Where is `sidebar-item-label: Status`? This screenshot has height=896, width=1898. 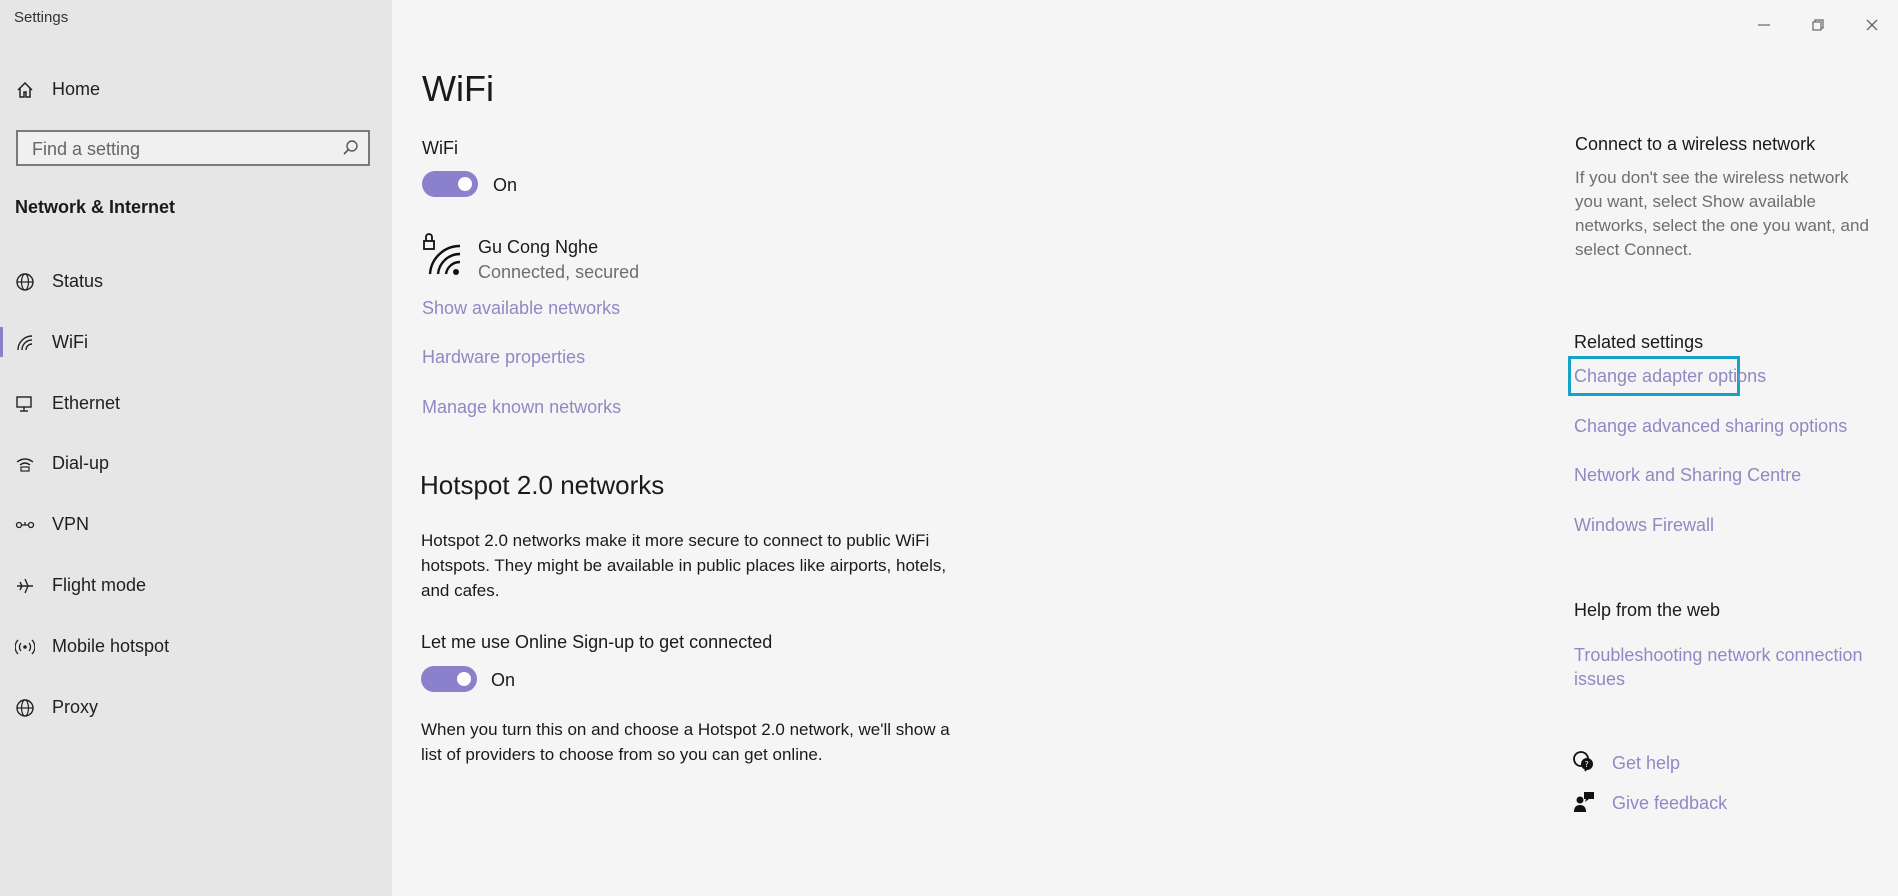
sidebar-item-label: Status is located at coordinates (78, 280).